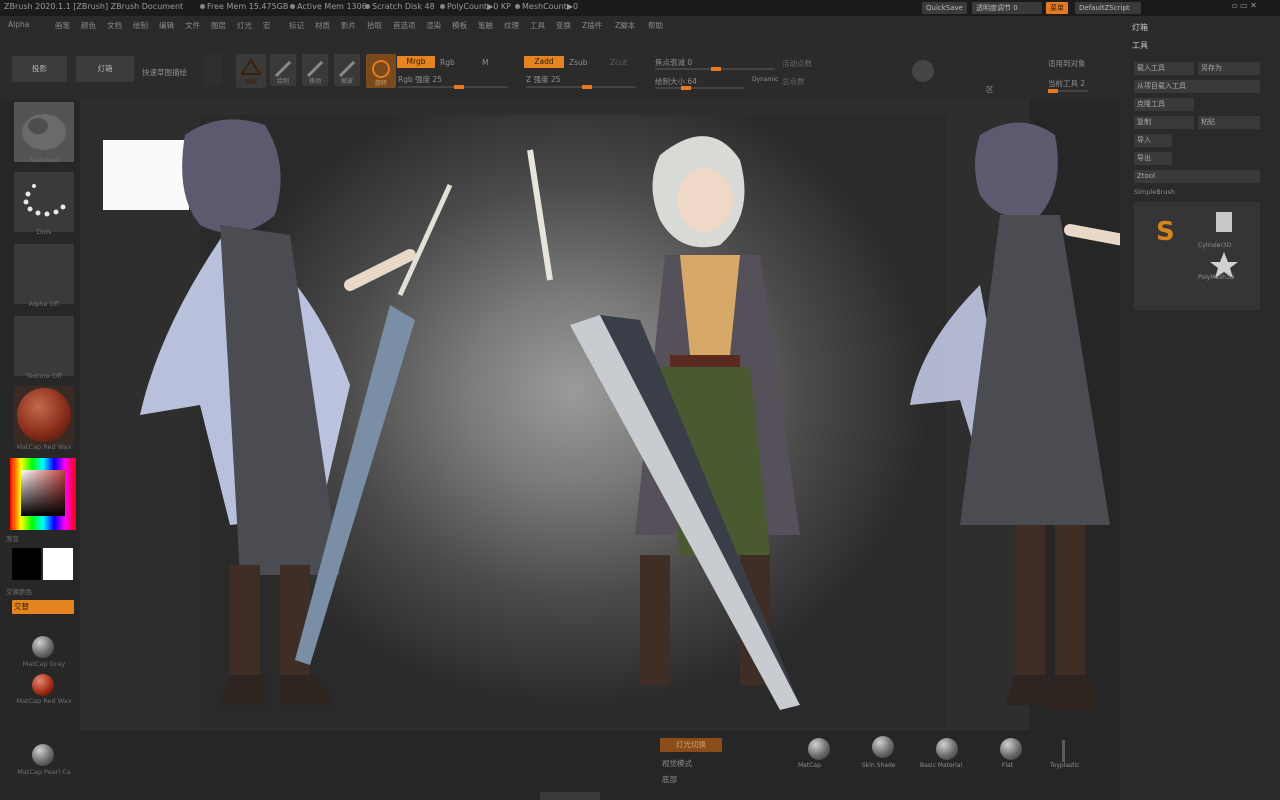 The image size is (1280, 800). Describe the element at coordinates (1244, 5) in the screenshot. I see `window-controls-icon: ▫ ▭ ✕` at that location.